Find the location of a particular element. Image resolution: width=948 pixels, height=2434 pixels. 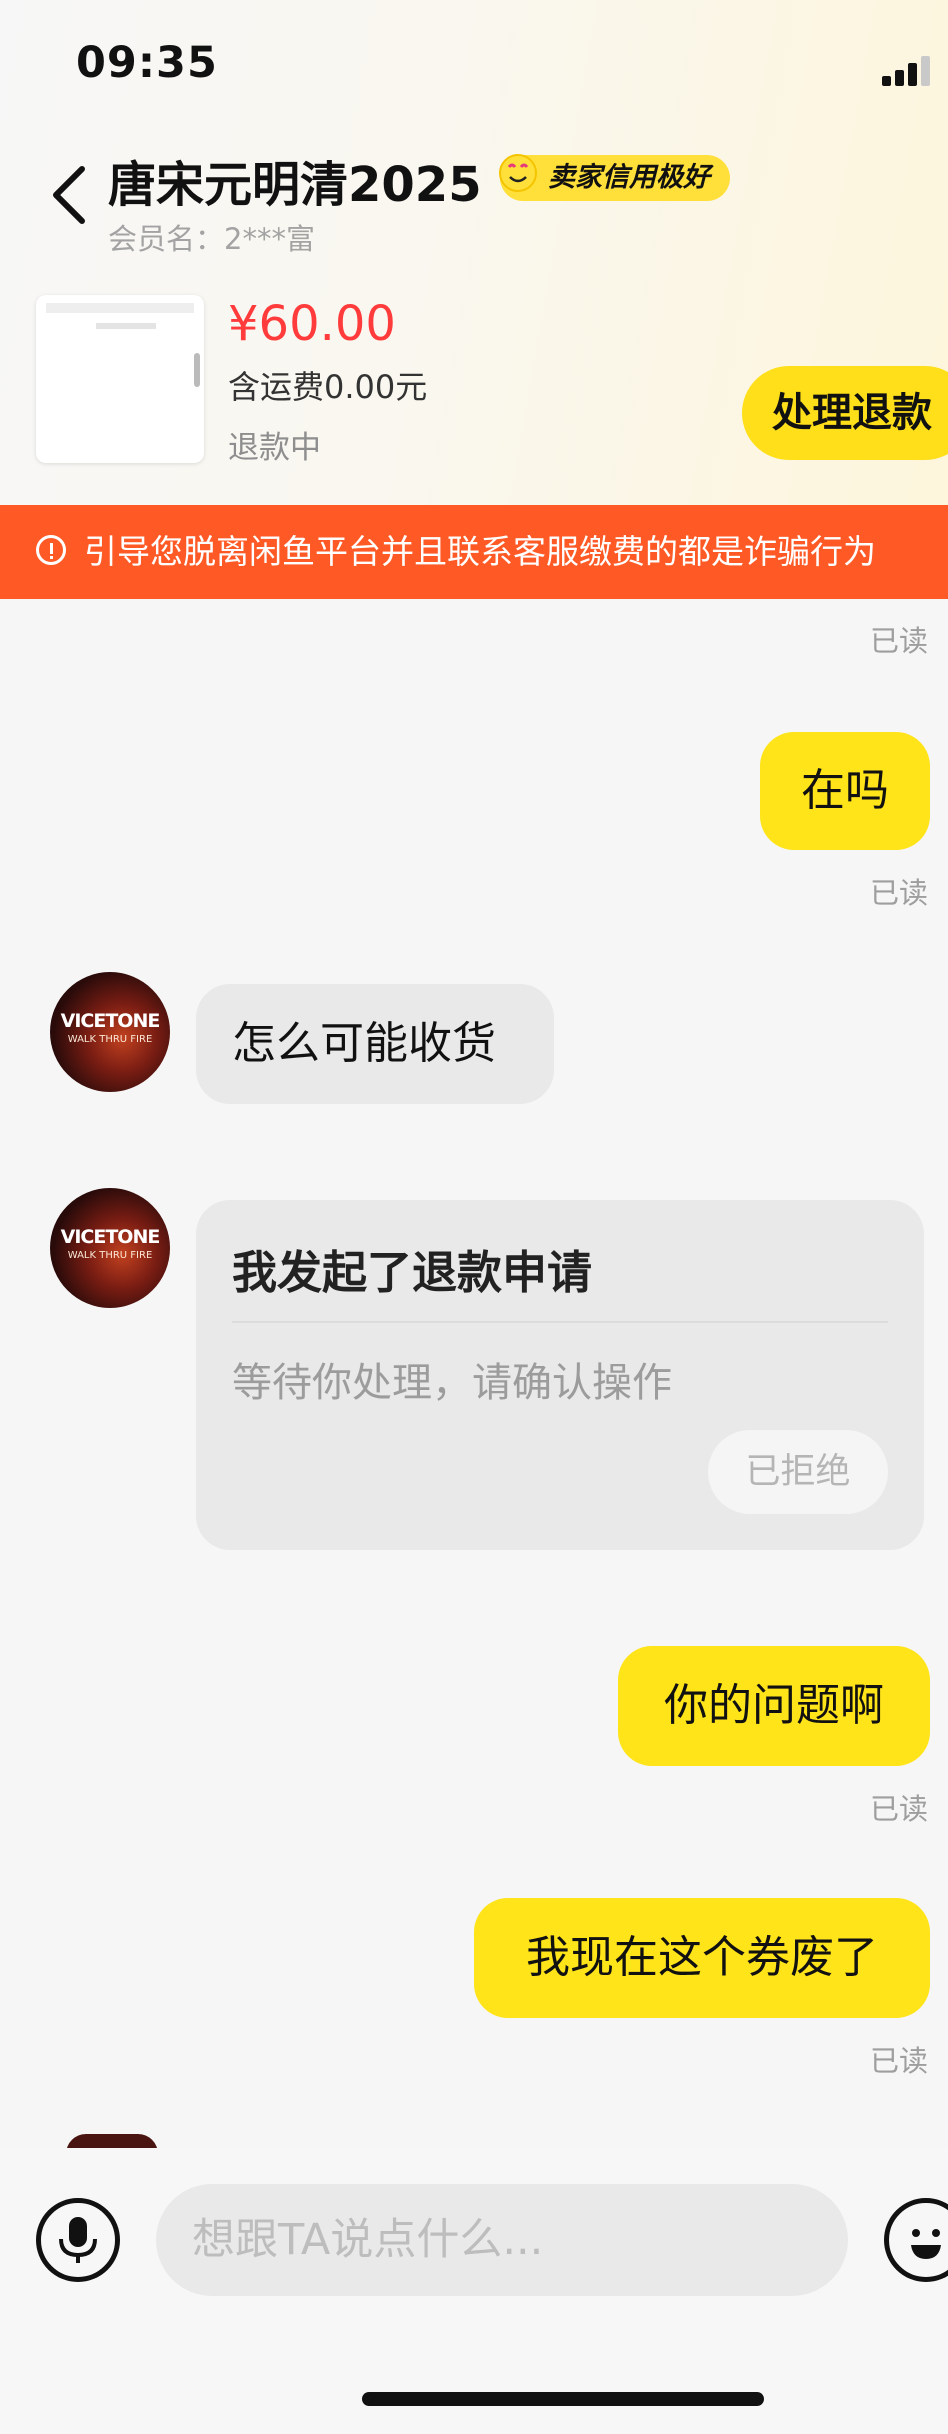

message-bubble-out: 我现在这个券废了 is located at coordinates (702, 1958).